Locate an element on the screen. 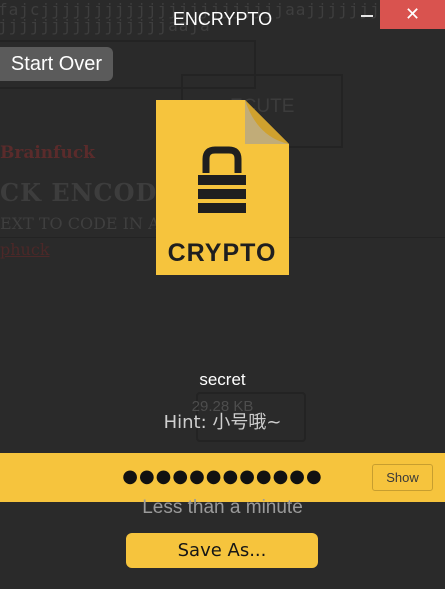  password-hint: Hint: 小号哦~ is located at coordinates (222, 422).